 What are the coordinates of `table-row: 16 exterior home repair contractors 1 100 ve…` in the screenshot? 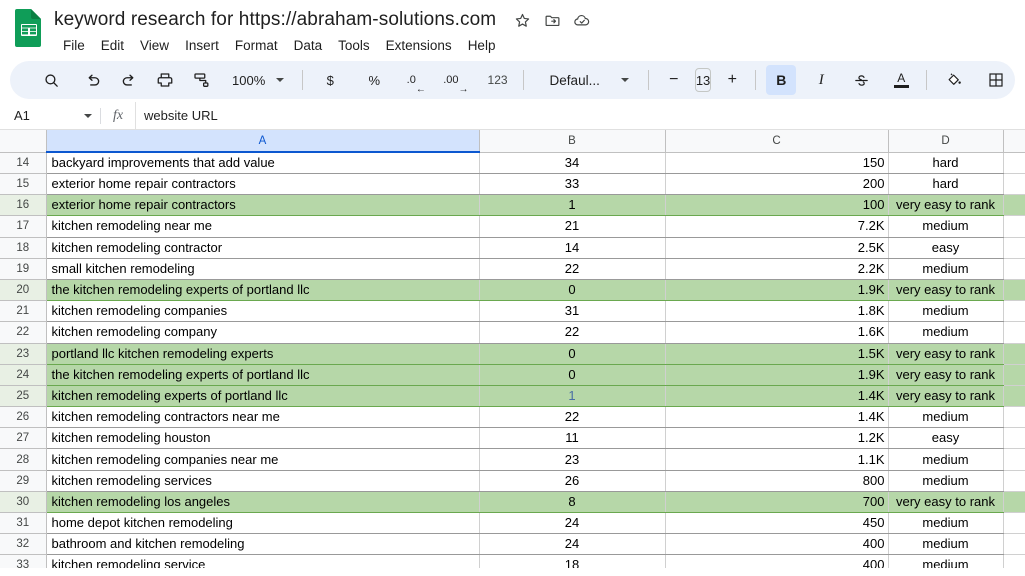 It's located at (512, 205).